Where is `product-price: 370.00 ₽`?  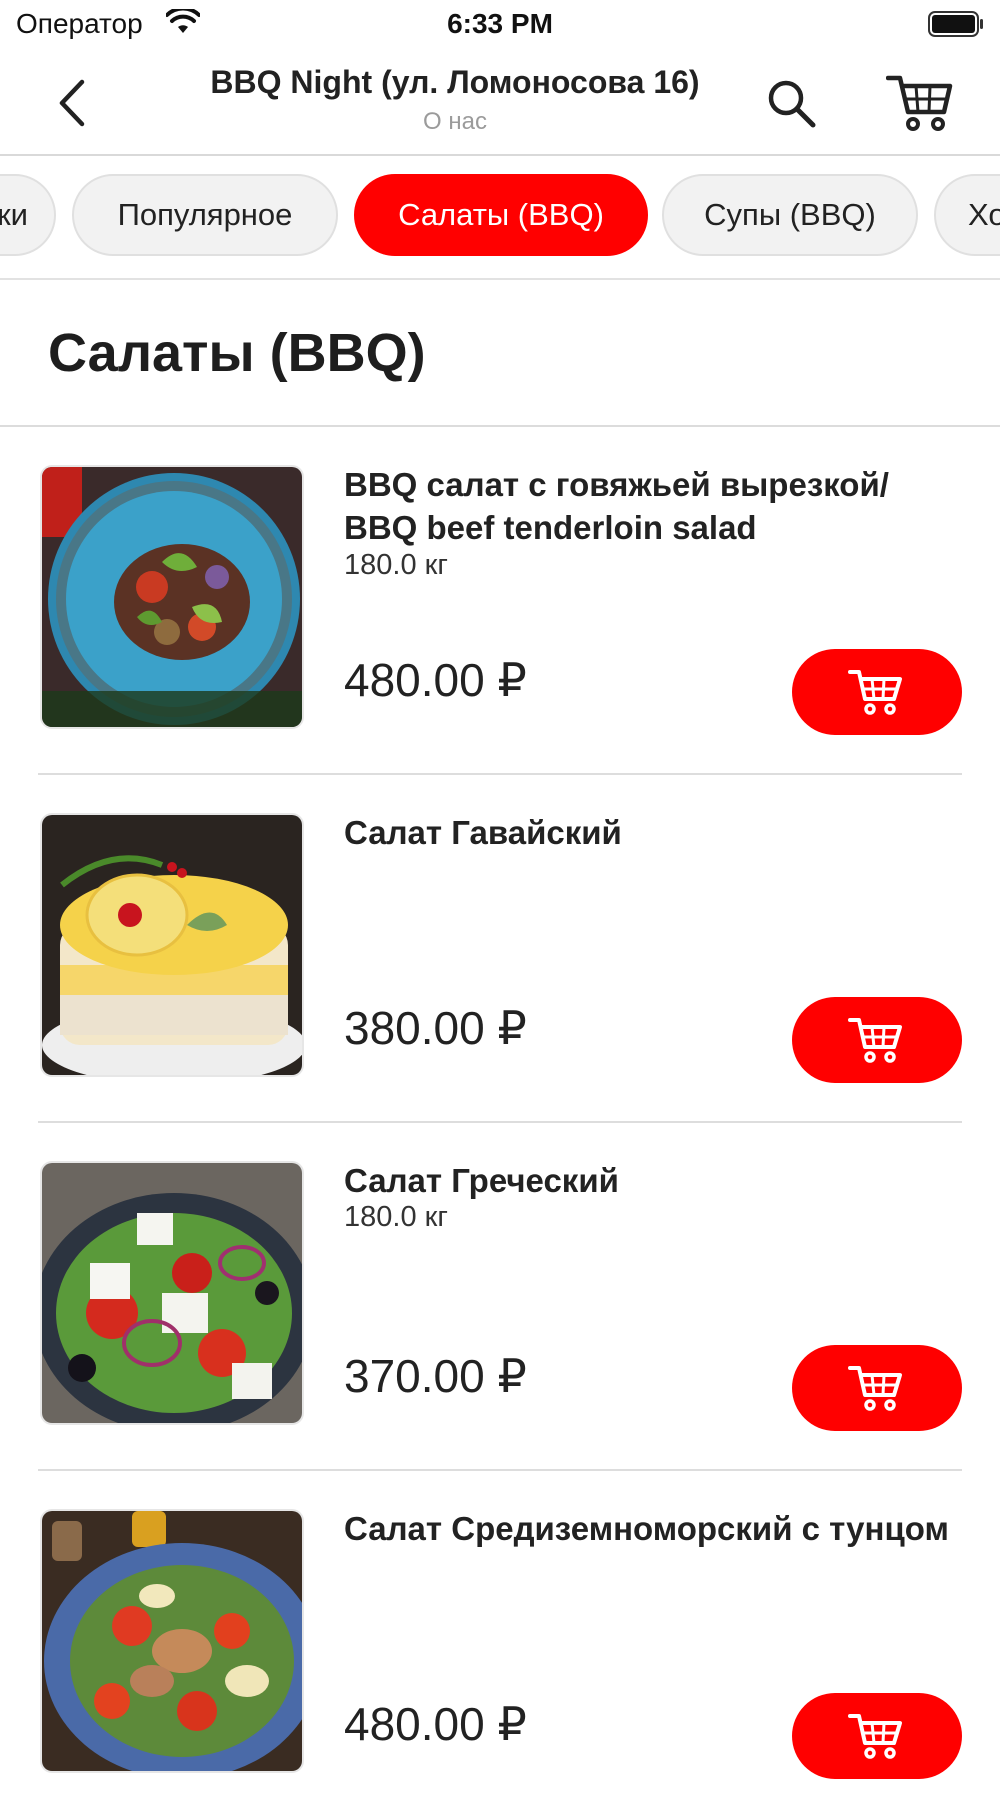 product-price: 370.00 ₽ is located at coordinates (435, 1376).